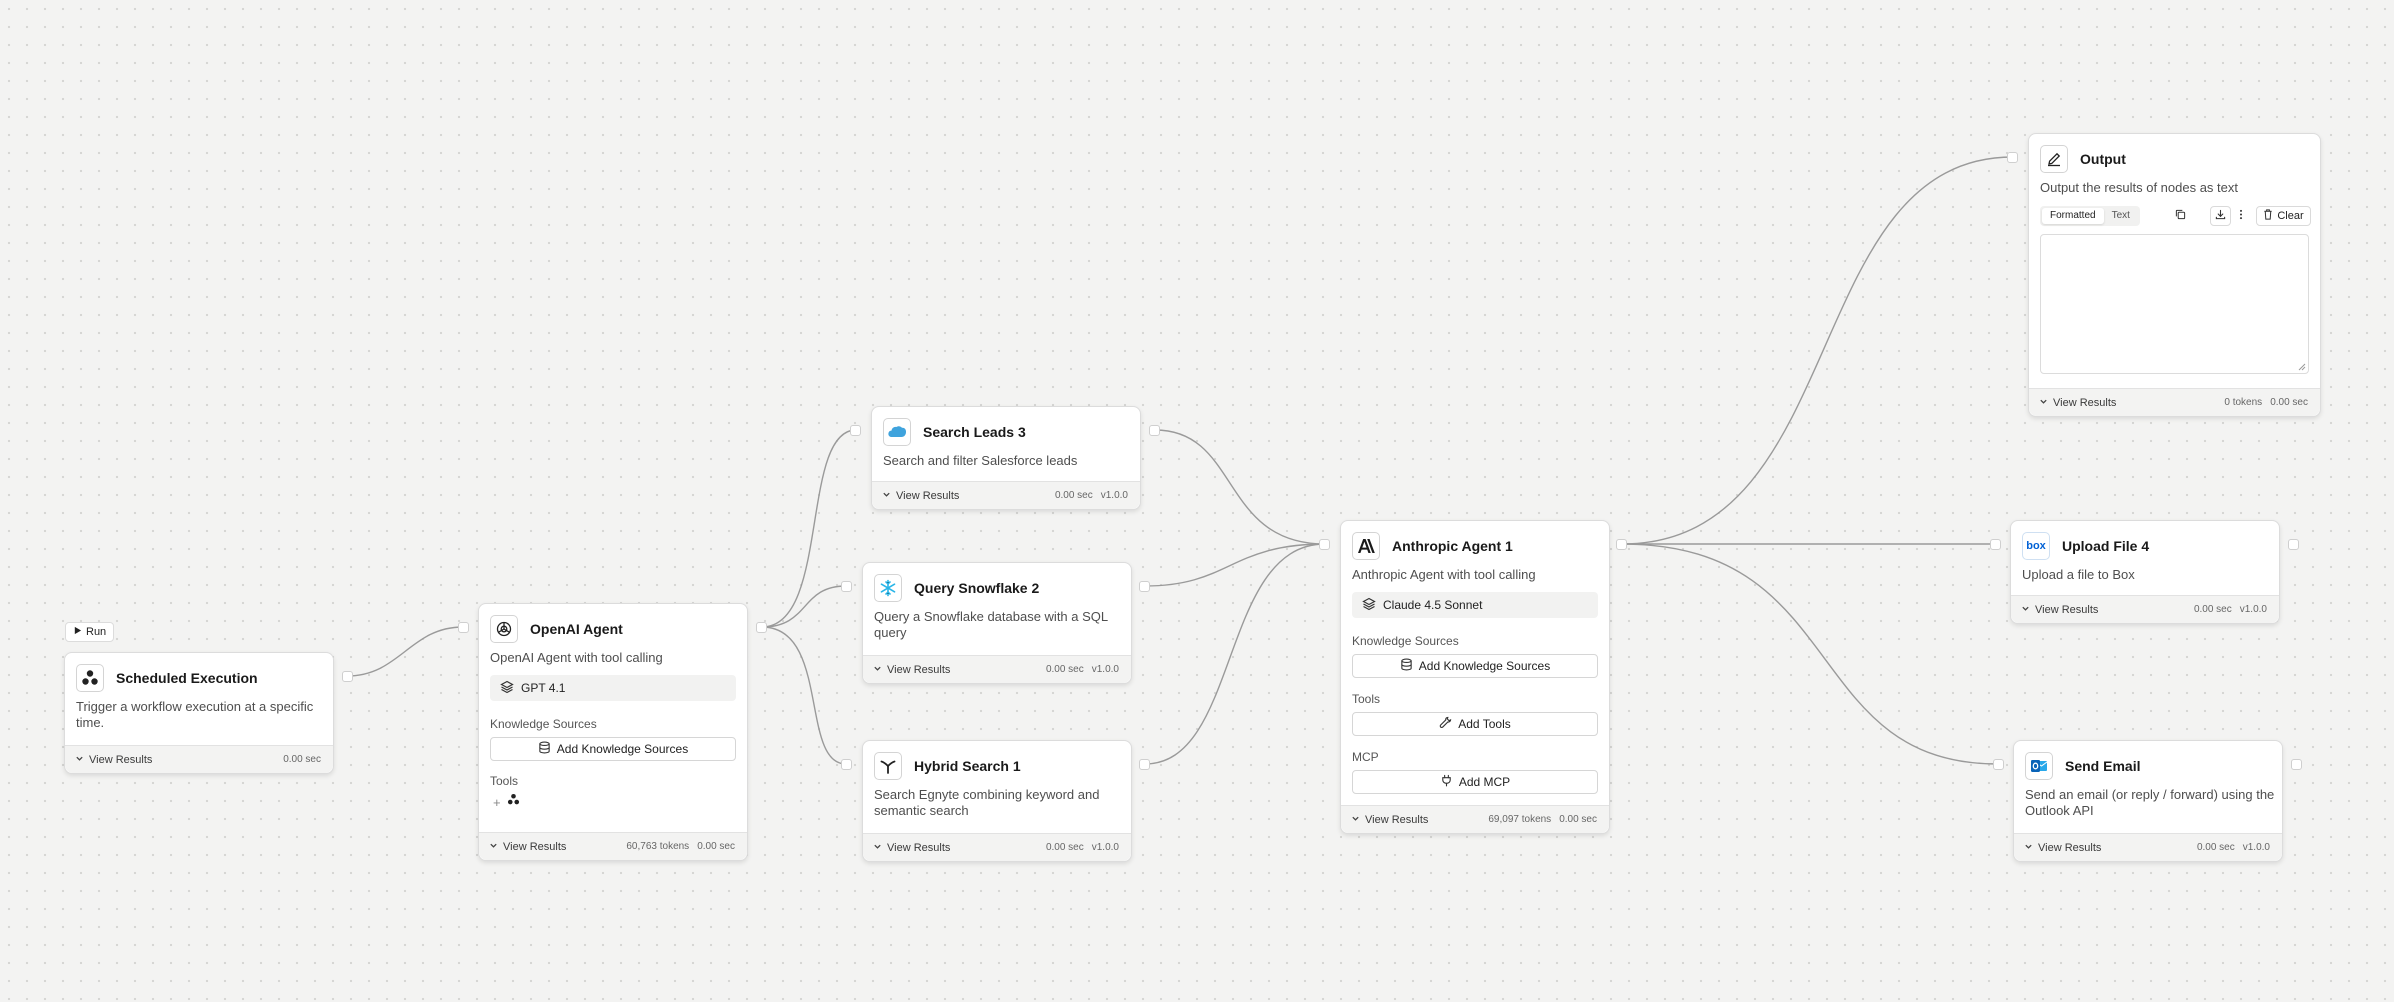  Describe the element at coordinates (977, 588) in the screenshot. I see `node-title: Query Snowflake 2` at that location.